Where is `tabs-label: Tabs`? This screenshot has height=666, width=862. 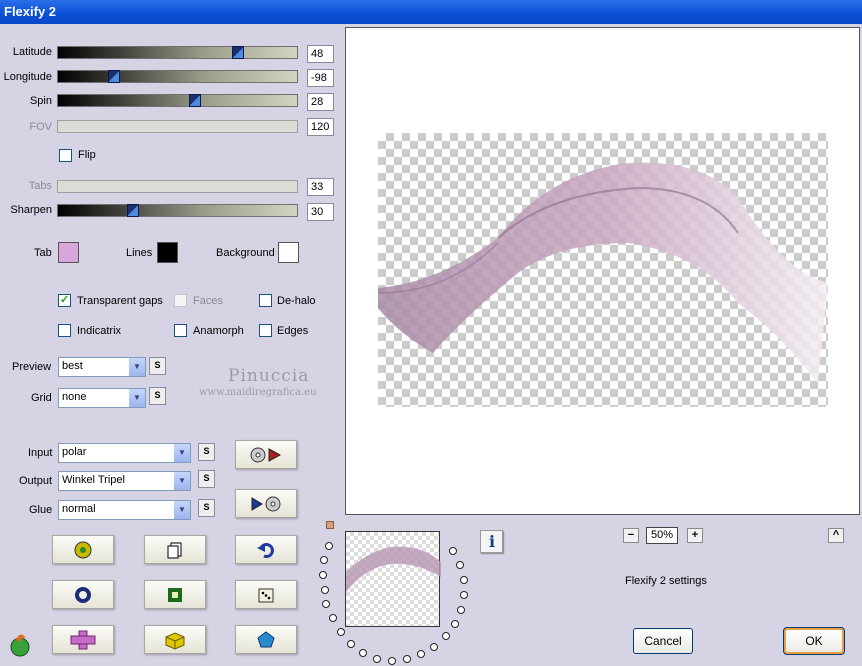 tabs-label: Tabs is located at coordinates (40, 186).